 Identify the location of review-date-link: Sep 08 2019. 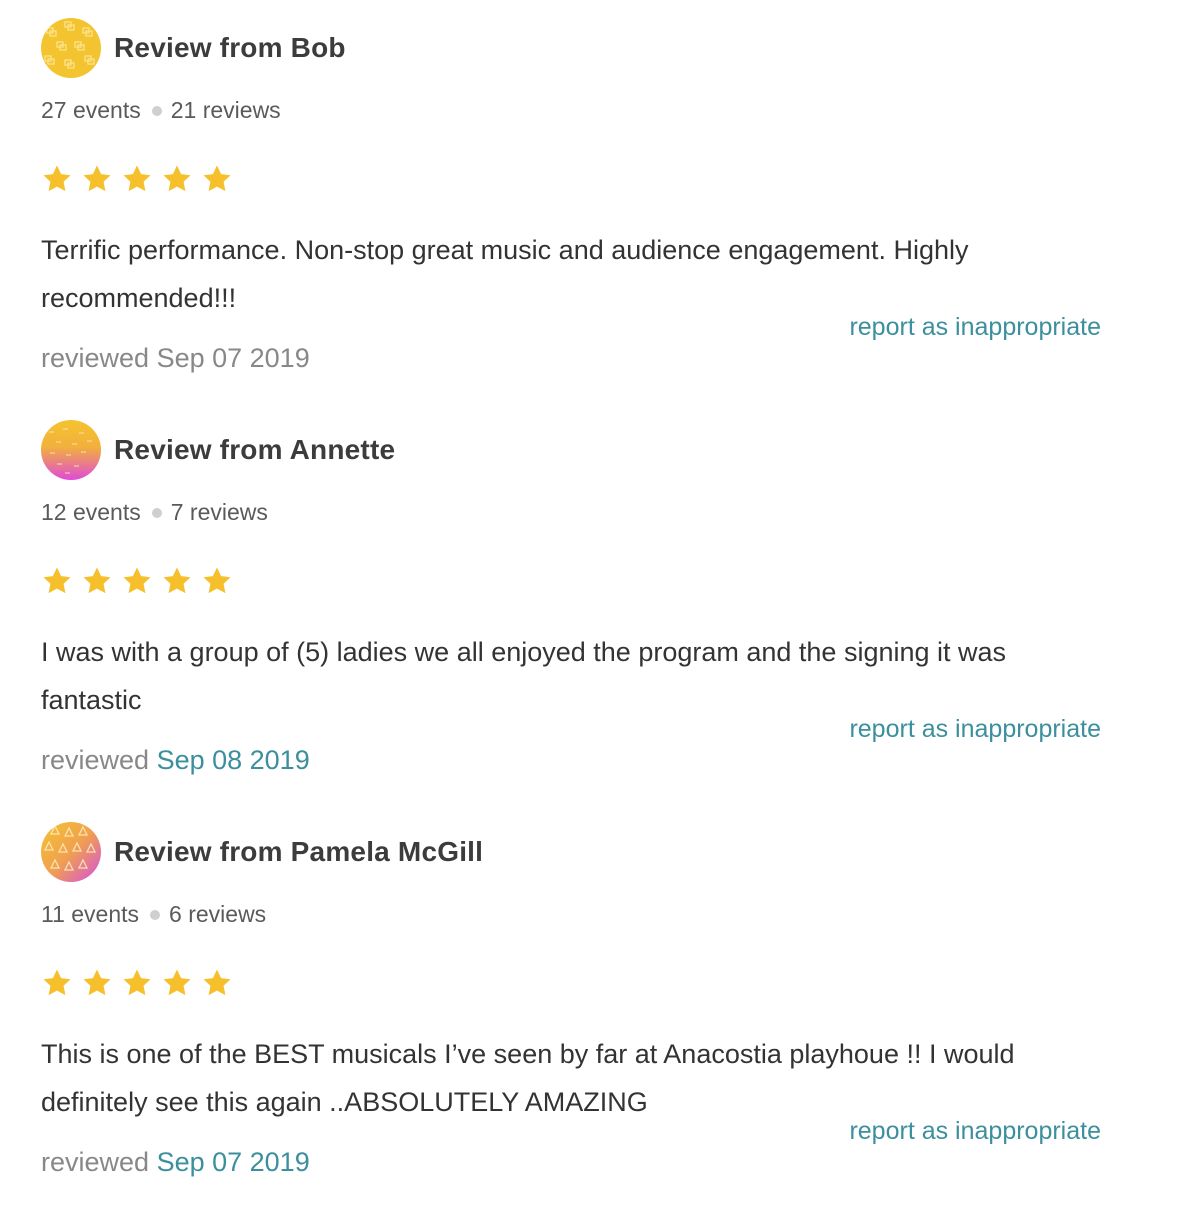
(233, 760).